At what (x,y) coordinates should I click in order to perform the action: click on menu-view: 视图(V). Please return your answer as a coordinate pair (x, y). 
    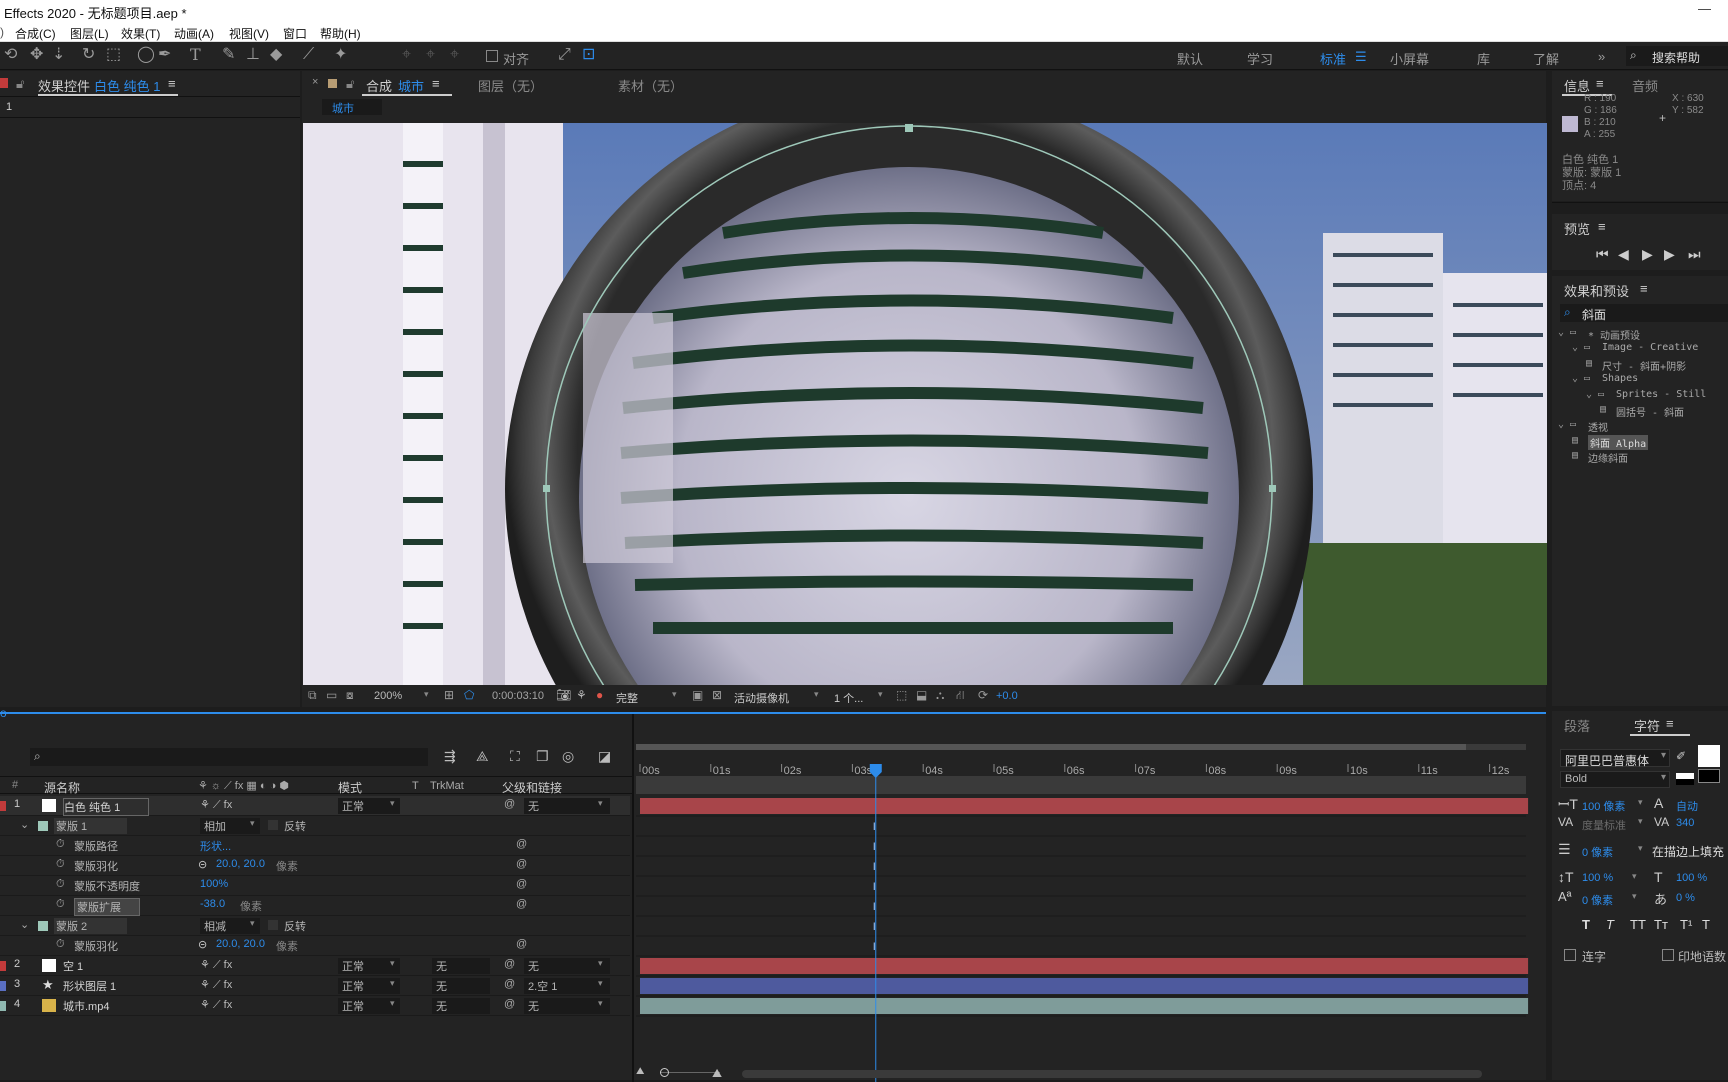
    Looking at the image, I should click on (249, 33).